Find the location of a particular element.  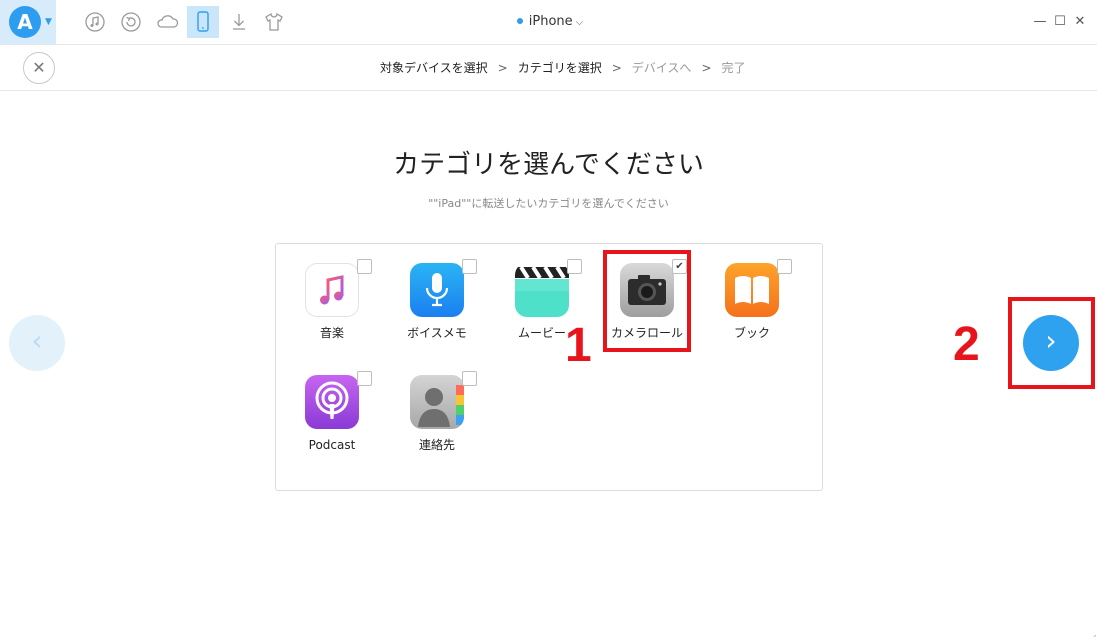

close-icon: ✕ is located at coordinates (39, 68).